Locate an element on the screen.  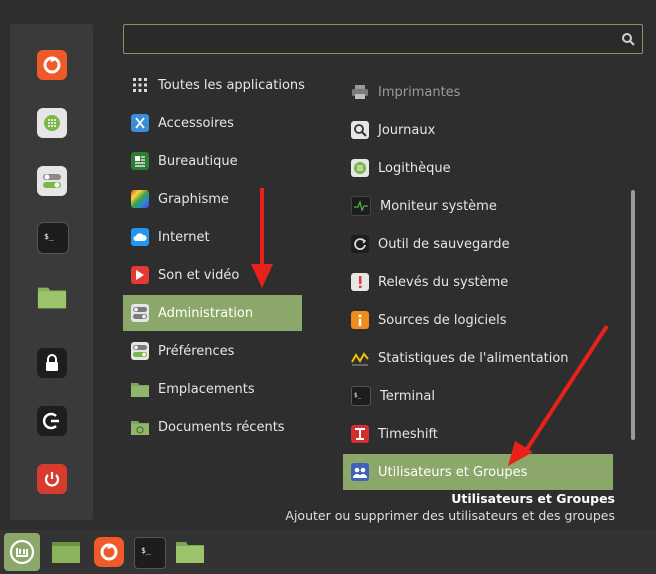
arrow-to-administration is located at coordinates (262, 238).